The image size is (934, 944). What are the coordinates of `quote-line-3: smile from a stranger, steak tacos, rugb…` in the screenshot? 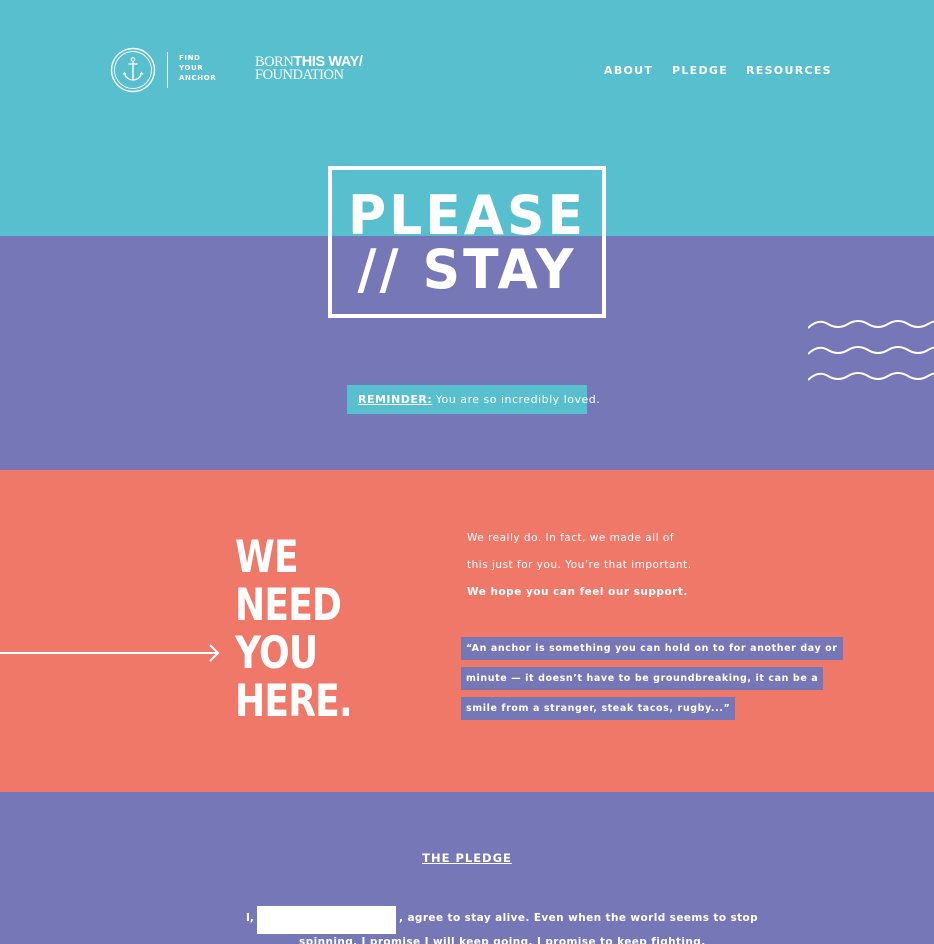 It's located at (598, 708).